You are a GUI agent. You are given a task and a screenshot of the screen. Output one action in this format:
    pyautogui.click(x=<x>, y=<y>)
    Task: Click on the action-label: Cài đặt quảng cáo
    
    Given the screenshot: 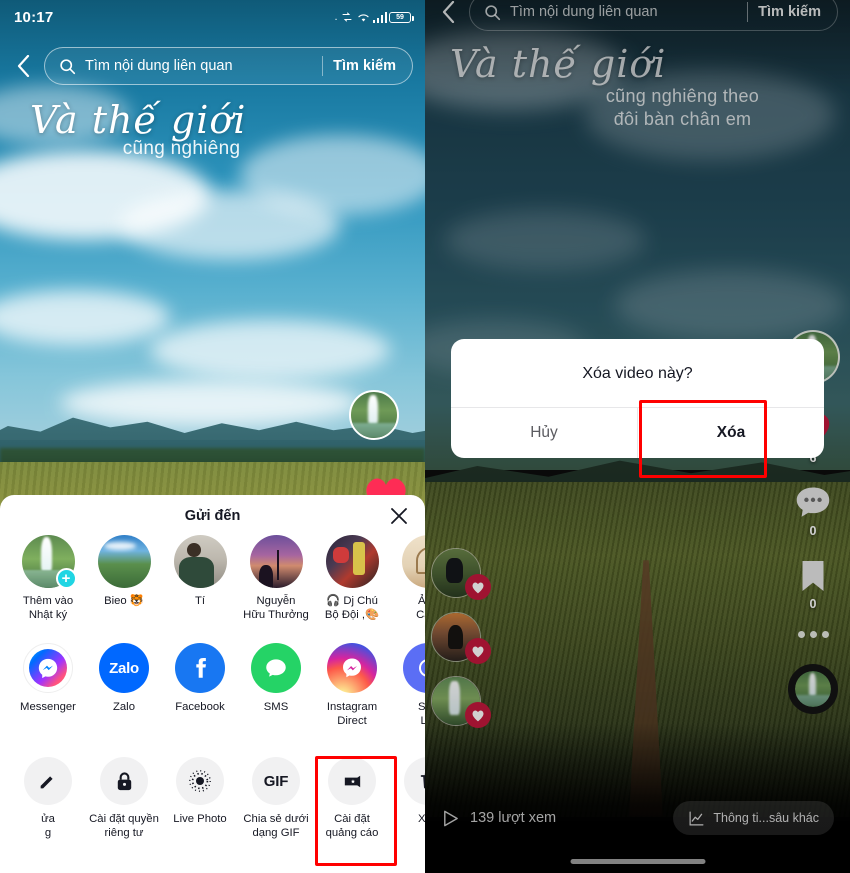 What is the action you would take?
    pyautogui.click(x=352, y=826)
    